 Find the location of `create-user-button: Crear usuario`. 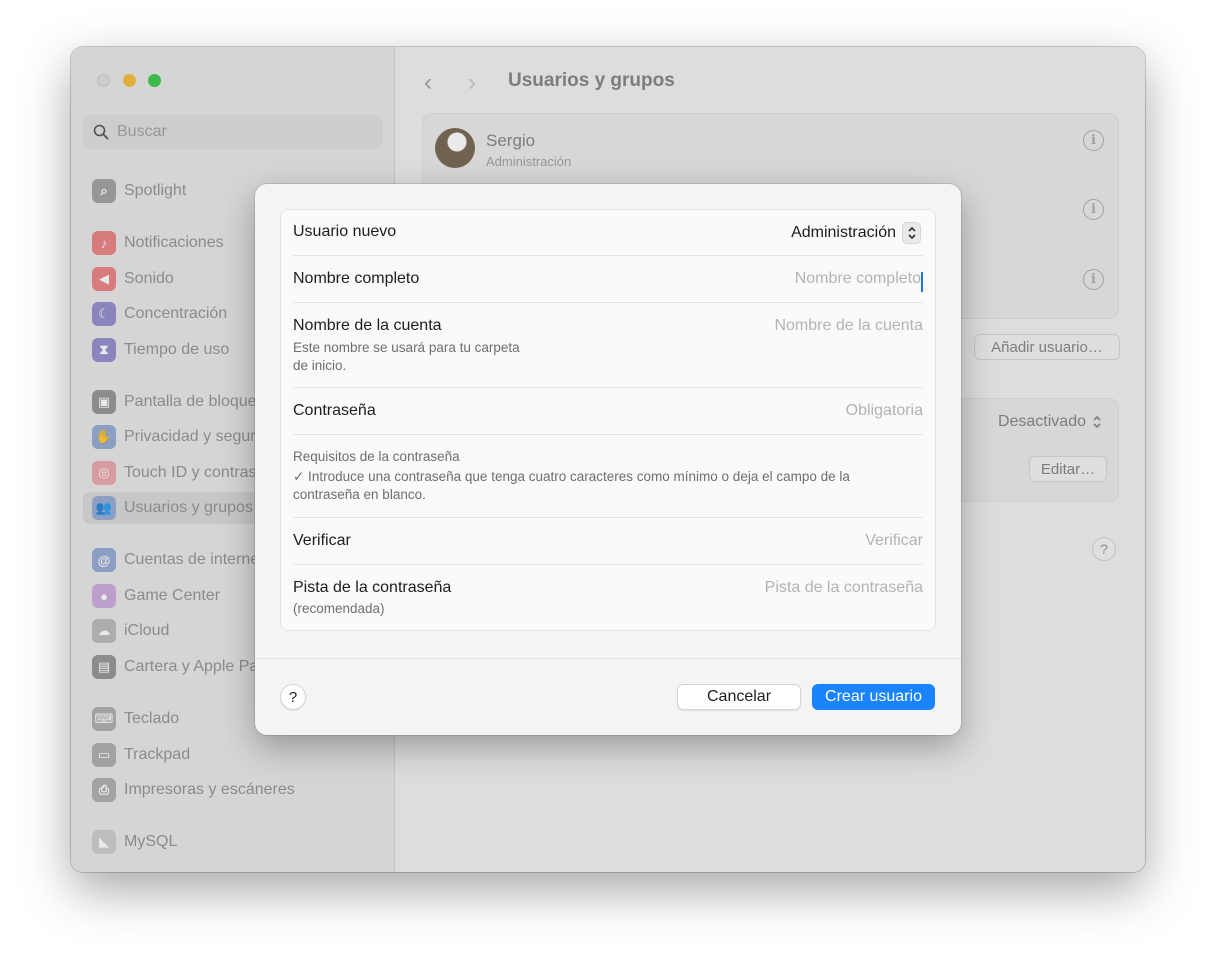

create-user-button: Crear usuario is located at coordinates (873, 697).